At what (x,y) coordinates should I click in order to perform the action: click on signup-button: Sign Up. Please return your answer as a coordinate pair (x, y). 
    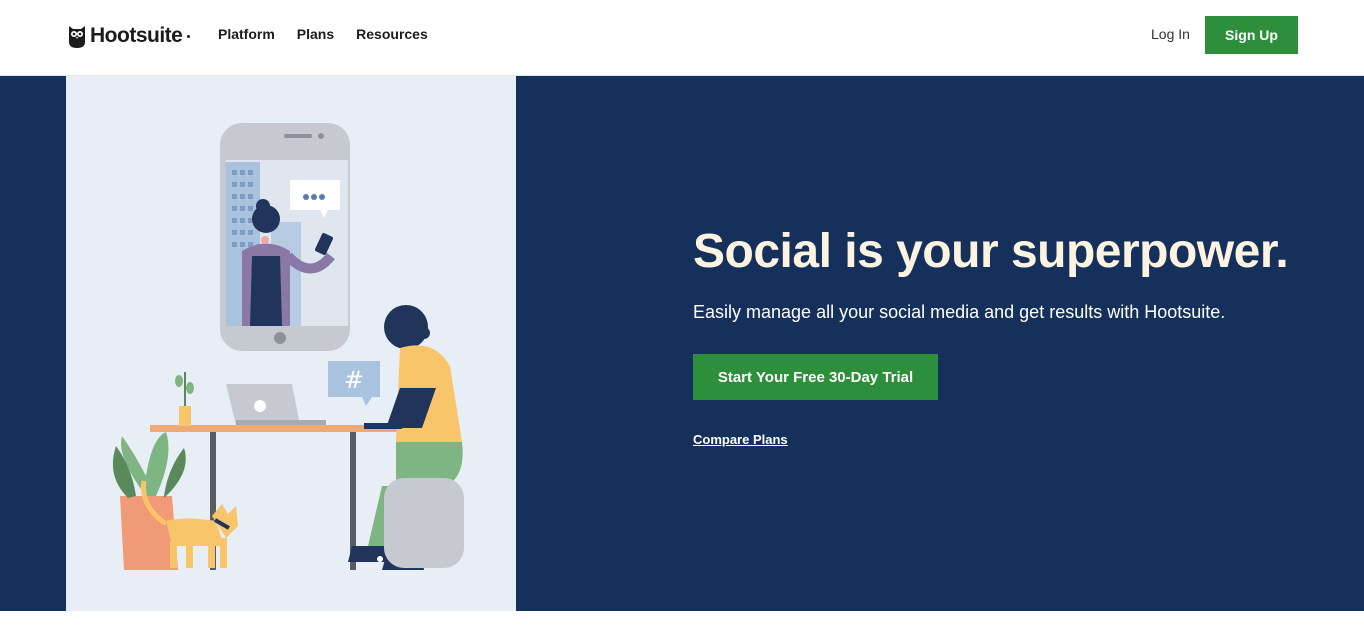
    Looking at the image, I should click on (1251, 35).